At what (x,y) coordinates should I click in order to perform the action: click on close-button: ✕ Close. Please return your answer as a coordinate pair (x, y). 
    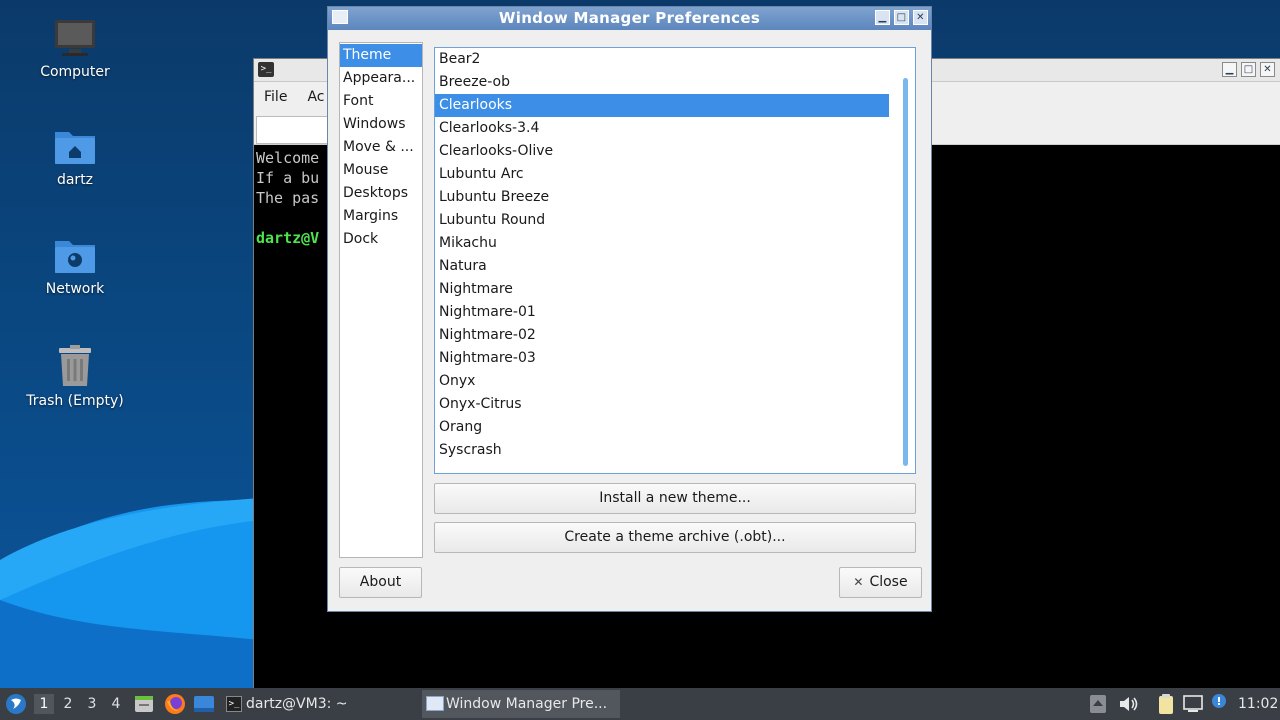
    Looking at the image, I should click on (880, 582).